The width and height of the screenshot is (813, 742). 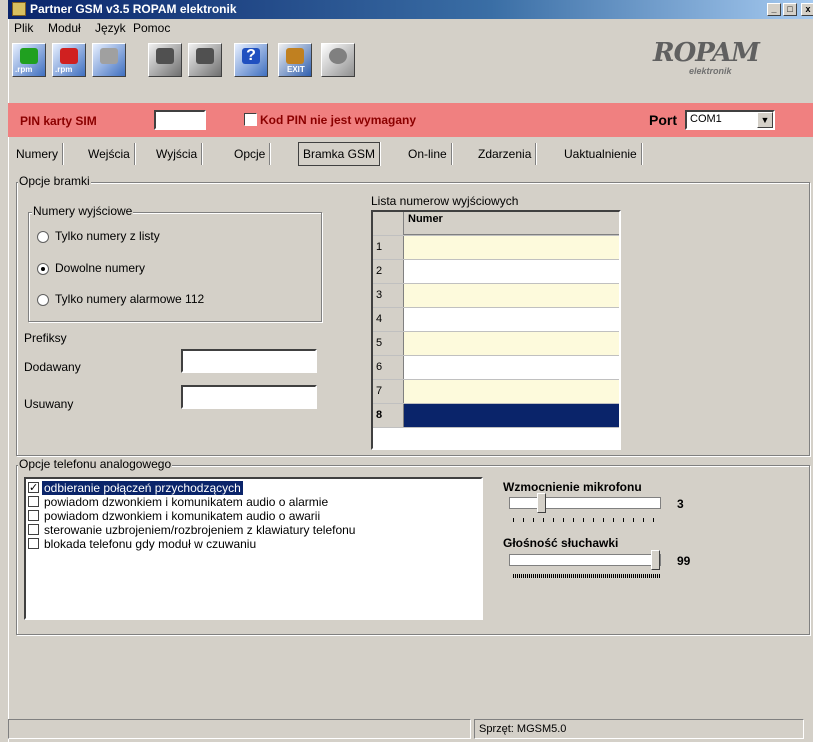 What do you see at coordinates (730, 120) in the screenshot?
I see `port-select: COM1 ▼` at bounding box center [730, 120].